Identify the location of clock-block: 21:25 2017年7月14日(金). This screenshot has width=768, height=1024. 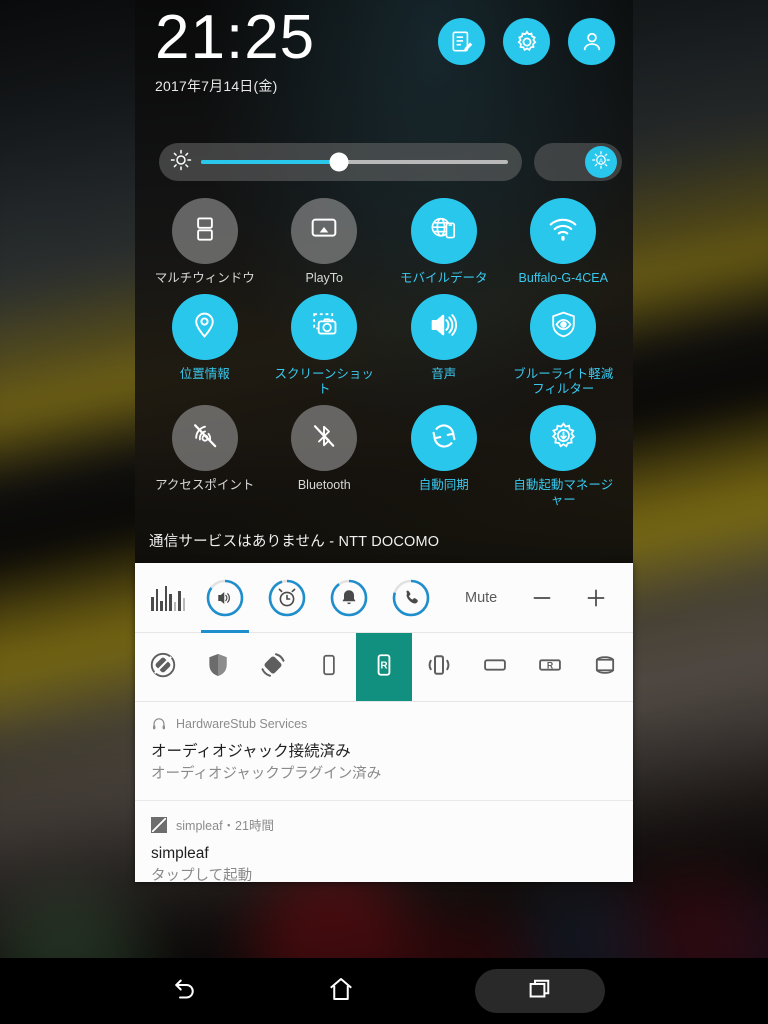
(235, 50).